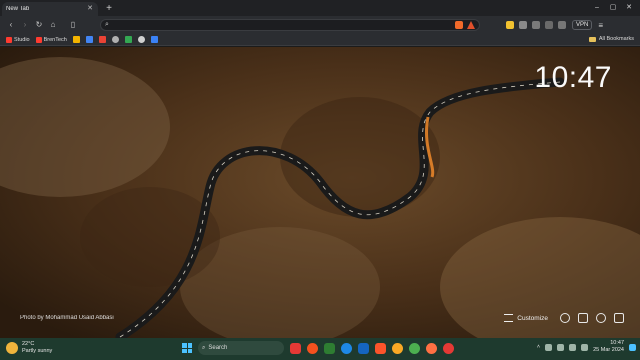 This screenshot has width=640, height=360. Describe the element at coordinates (592, 39) in the screenshot. I see `folder-icon` at that location.